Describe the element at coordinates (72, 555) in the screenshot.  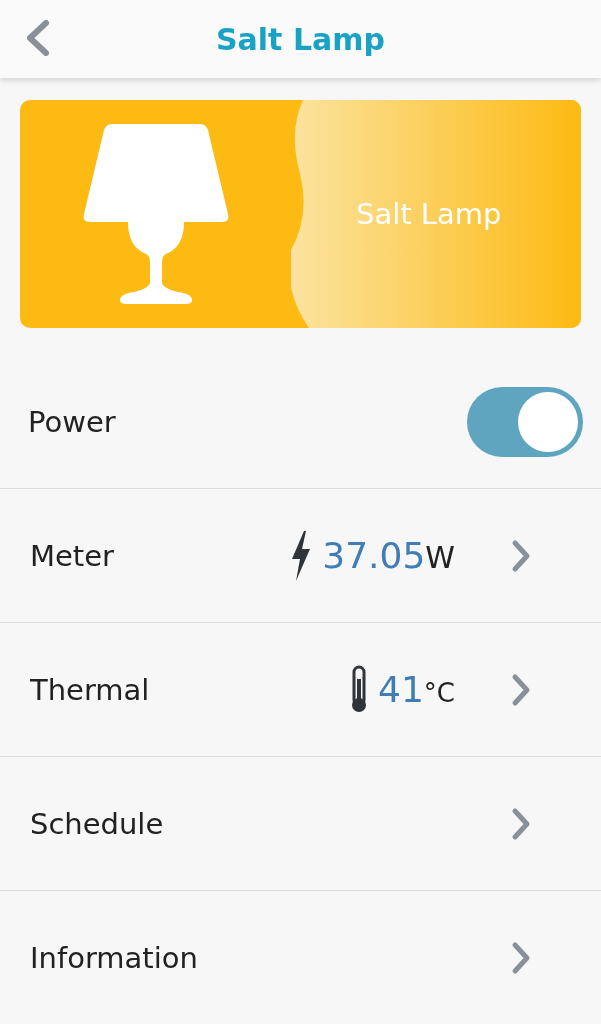
I see `row-label: Meter` at that location.